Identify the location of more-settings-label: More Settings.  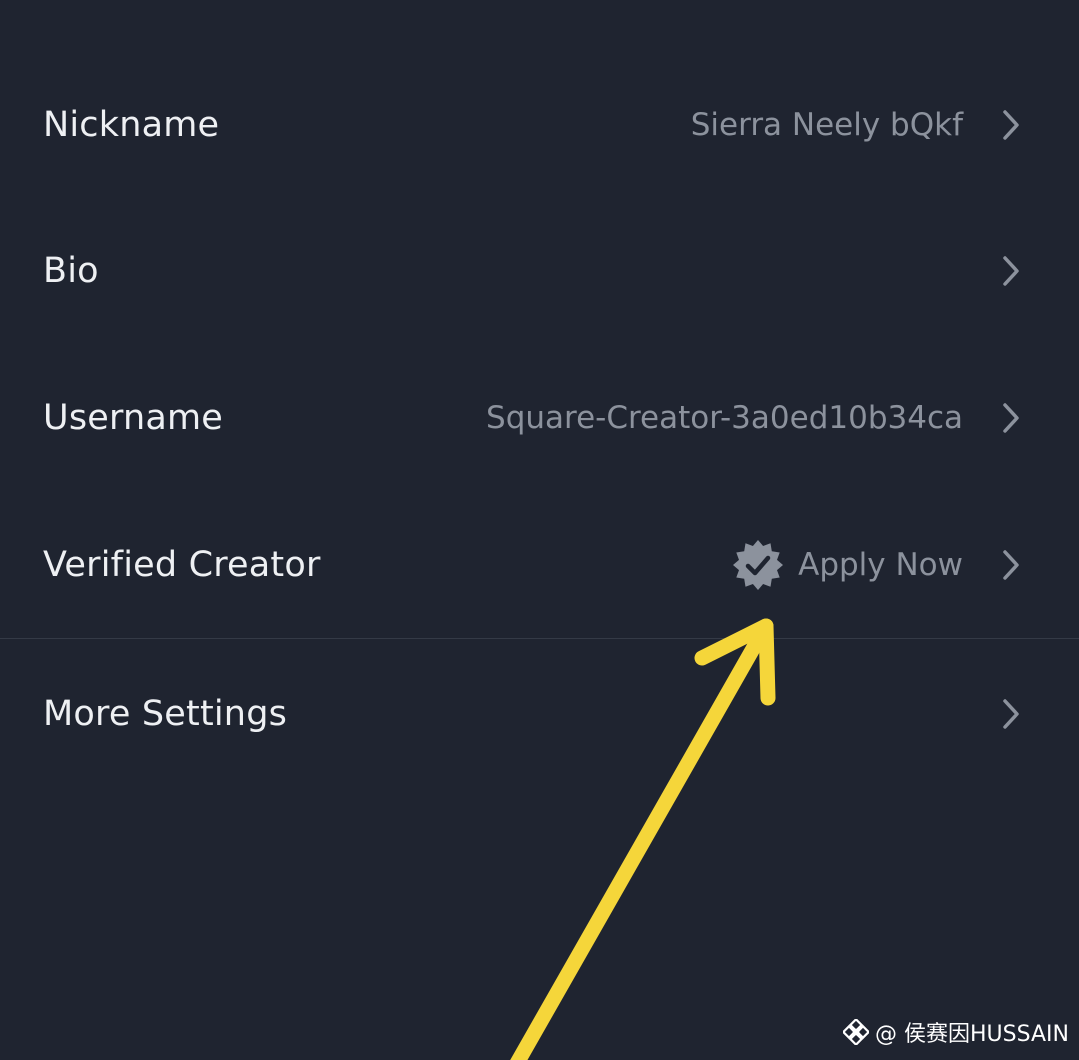
(165, 714).